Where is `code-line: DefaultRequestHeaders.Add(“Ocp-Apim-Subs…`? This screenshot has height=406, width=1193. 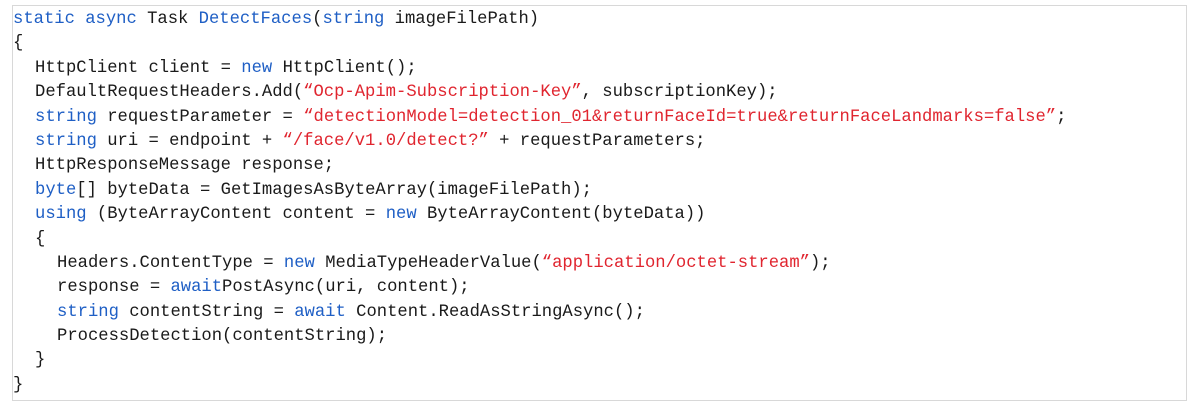
code-line: DefaultRequestHeaders.Add(“Ocp-Apim-Subs… is located at coordinates (599, 93).